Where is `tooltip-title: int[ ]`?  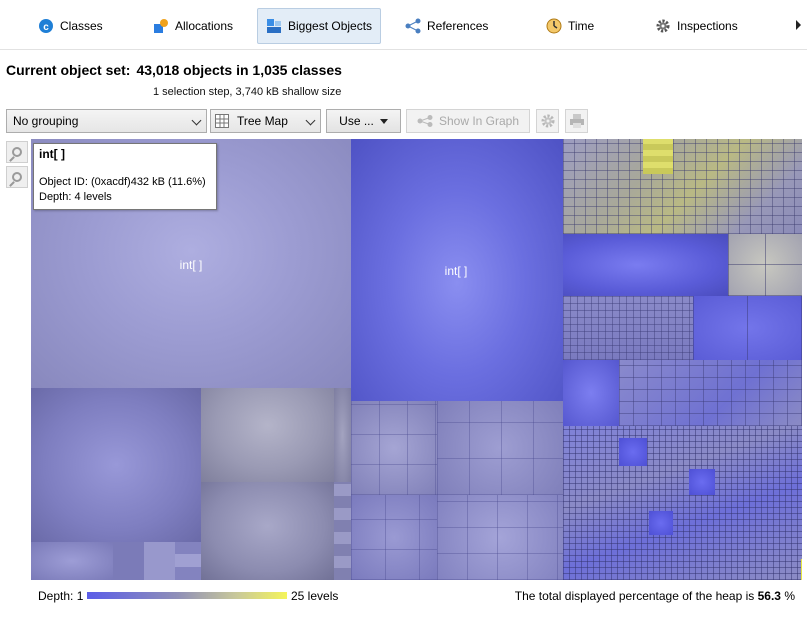
tooltip-title: int[ ] is located at coordinates (52, 154).